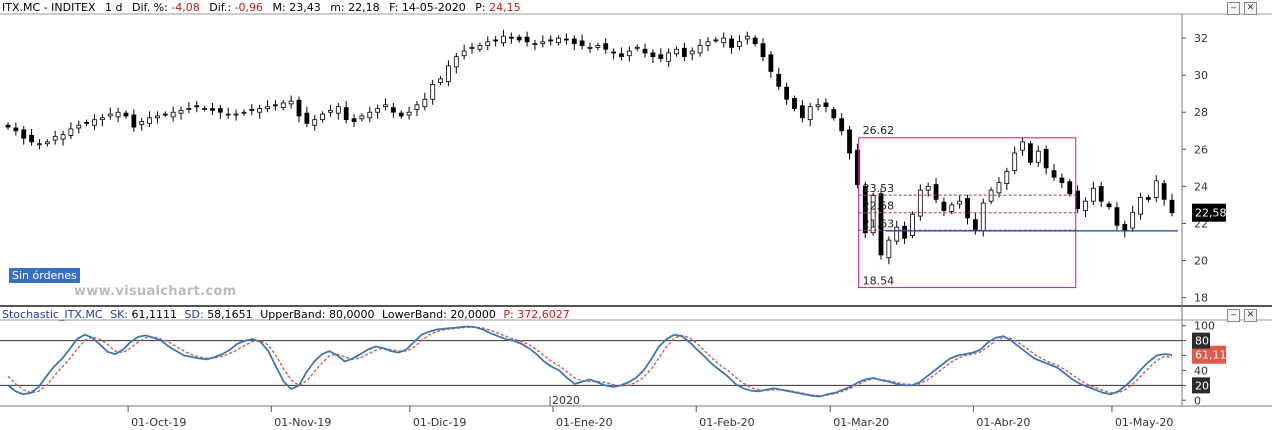  What do you see at coordinates (44, 275) in the screenshot?
I see `orders-badge: Sin órdenes` at bounding box center [44, 275].